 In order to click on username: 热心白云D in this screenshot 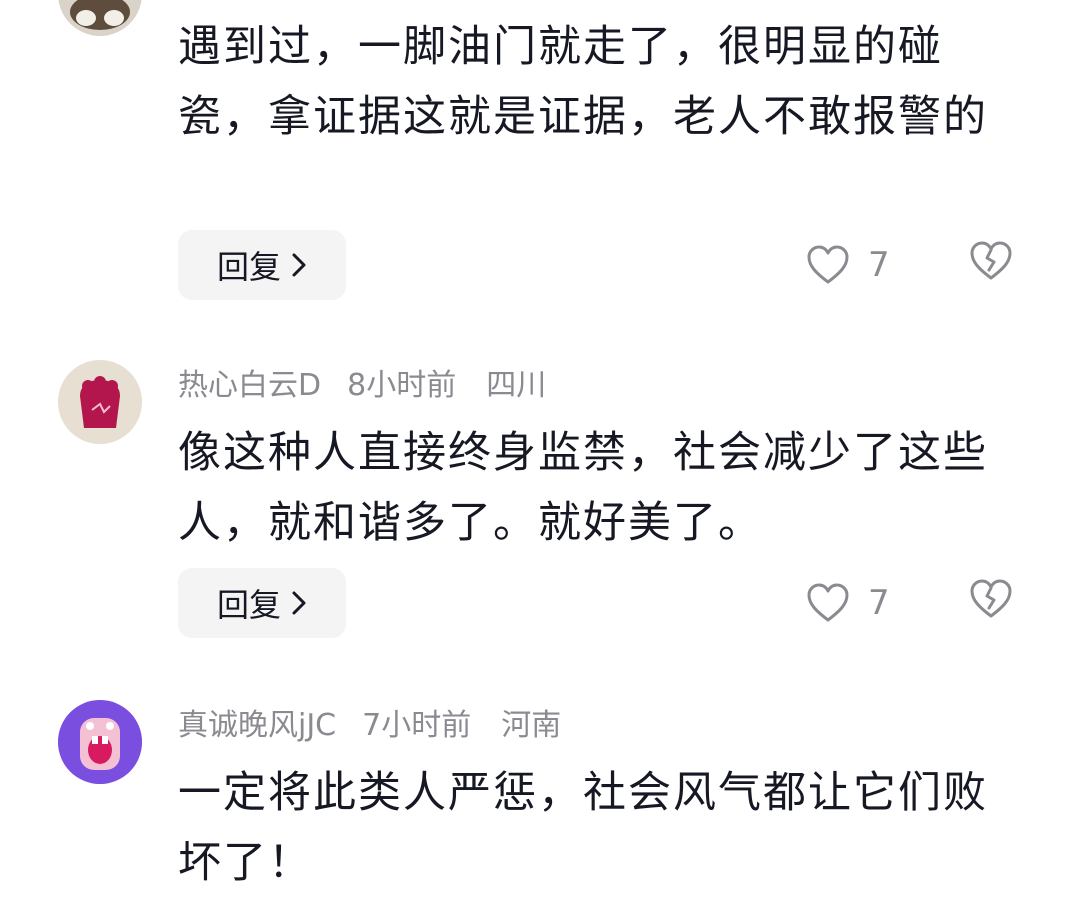, I will do `click(249, 385)`.